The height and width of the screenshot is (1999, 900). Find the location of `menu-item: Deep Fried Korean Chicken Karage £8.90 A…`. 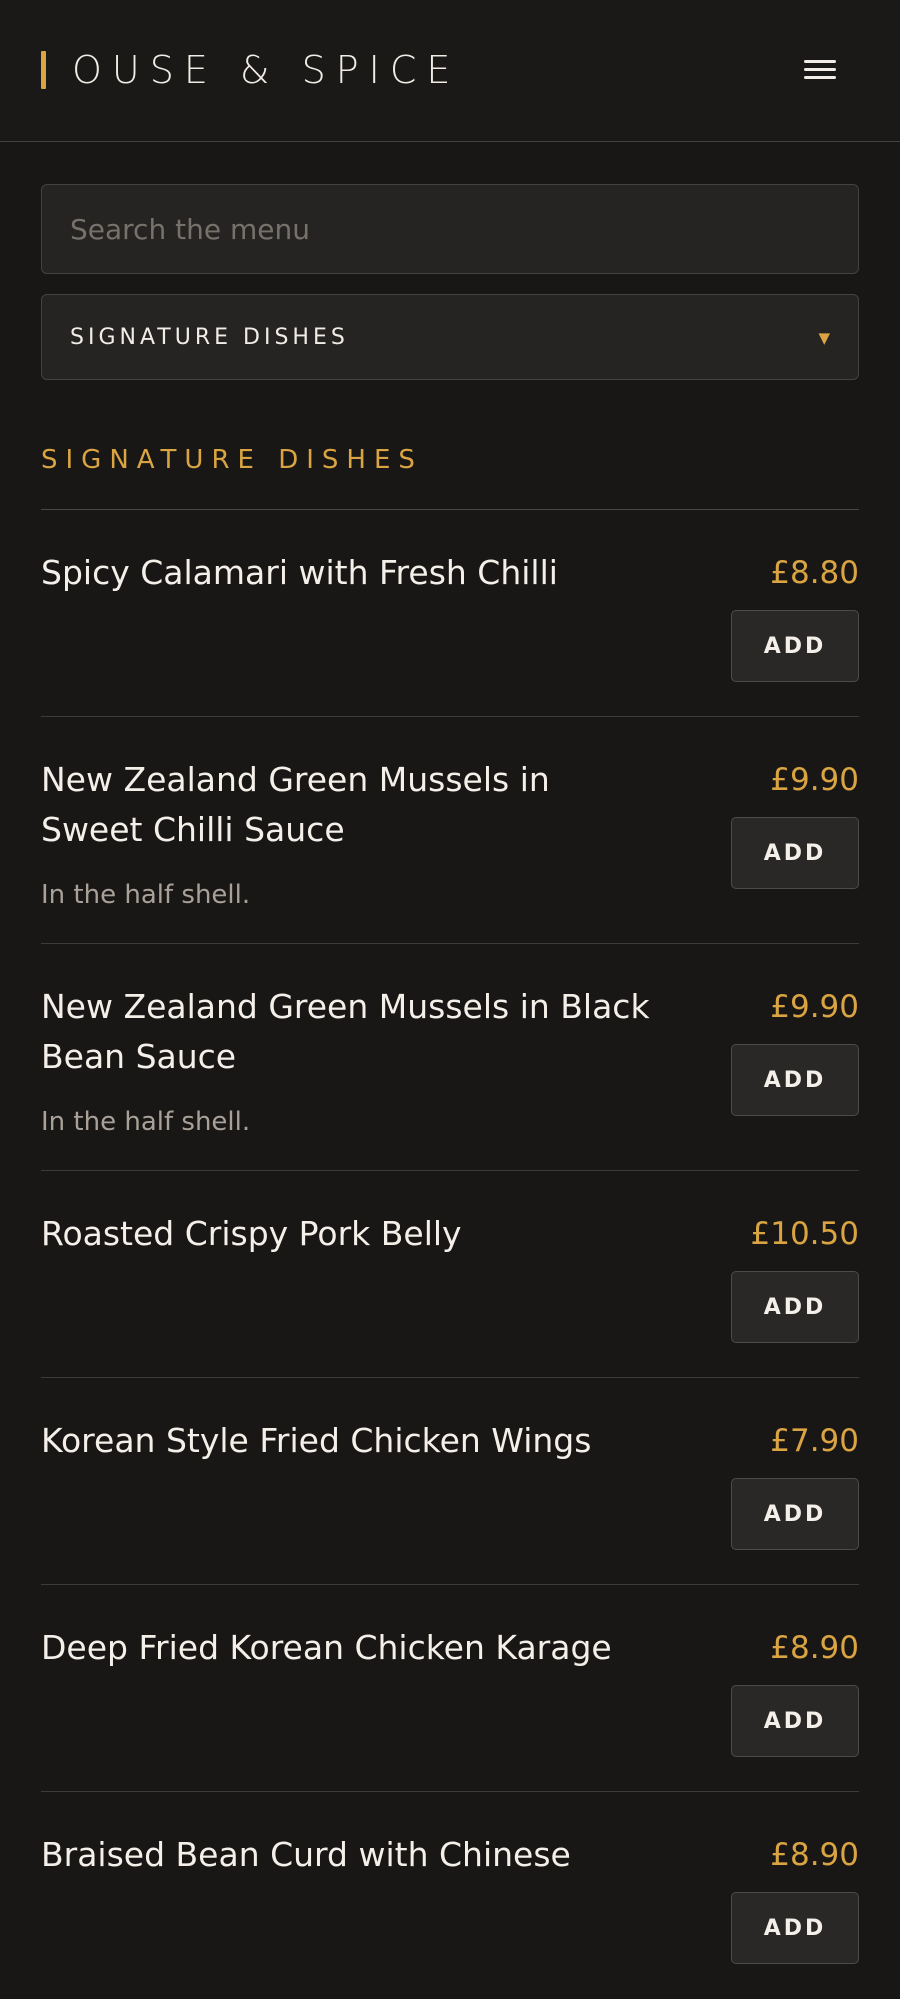

menu-item: Deep Fried Korean Chicken Karage £8.90 A… is located at coordinates (450, 1688).